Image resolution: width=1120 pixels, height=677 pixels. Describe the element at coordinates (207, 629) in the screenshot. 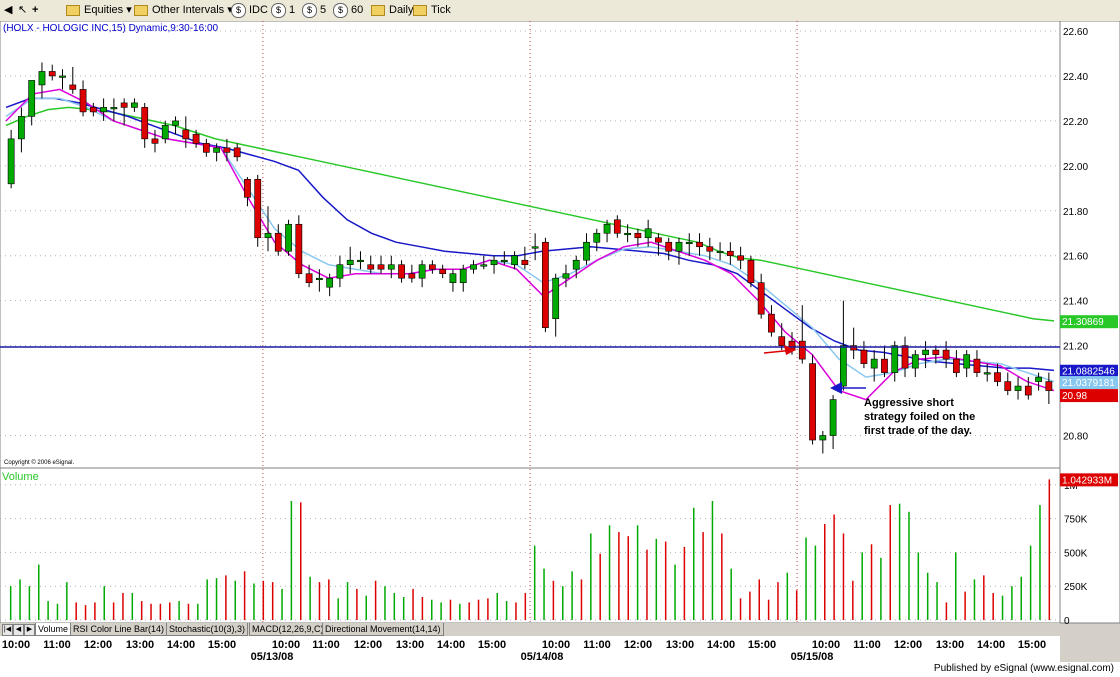

I see `tab-stochastic: Stochastic(10(3),3)` at that location.